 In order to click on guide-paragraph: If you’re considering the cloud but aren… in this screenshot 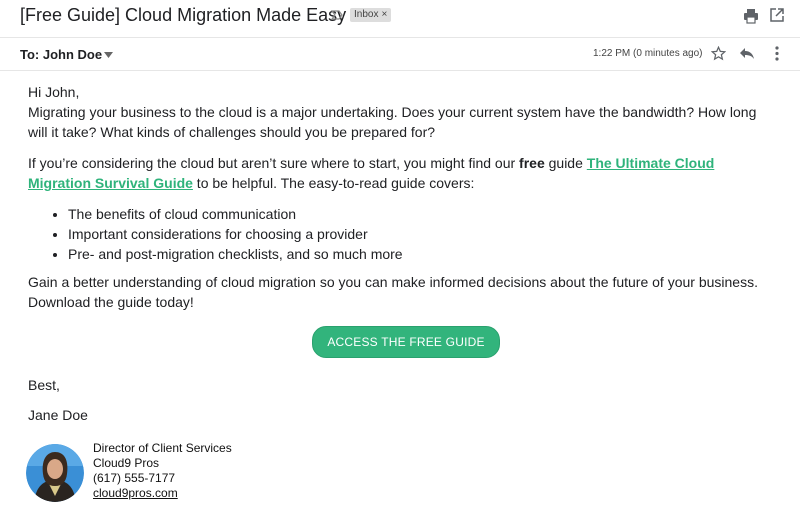, I will do `click(398, 173)`.